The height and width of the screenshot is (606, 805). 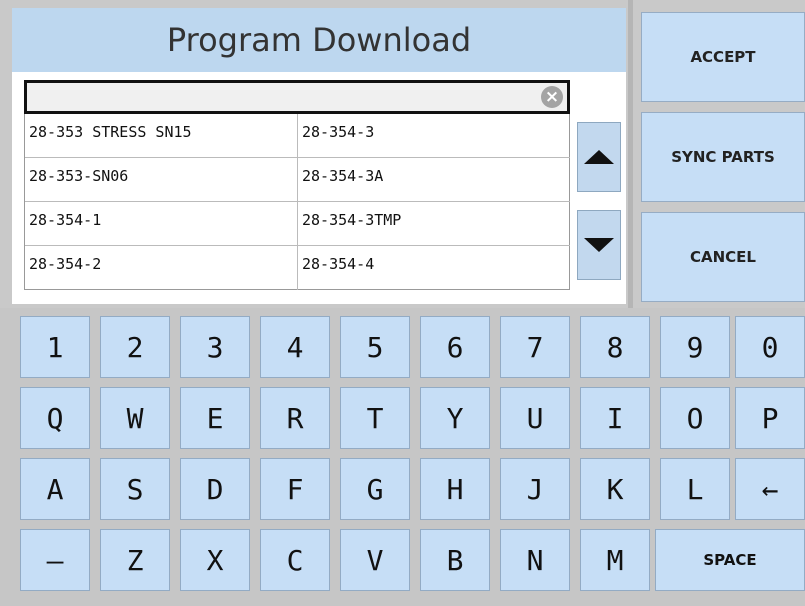 I want to click on list-item: 28-354-3A, so click(x=434, y=180).